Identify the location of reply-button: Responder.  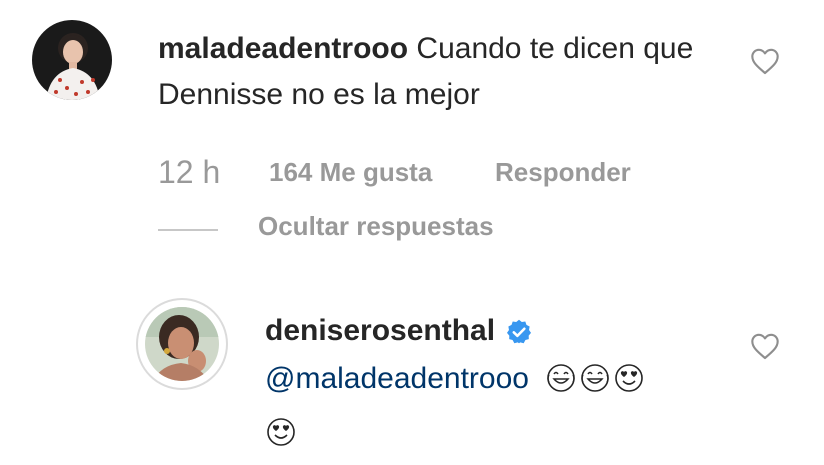
(563, 172).